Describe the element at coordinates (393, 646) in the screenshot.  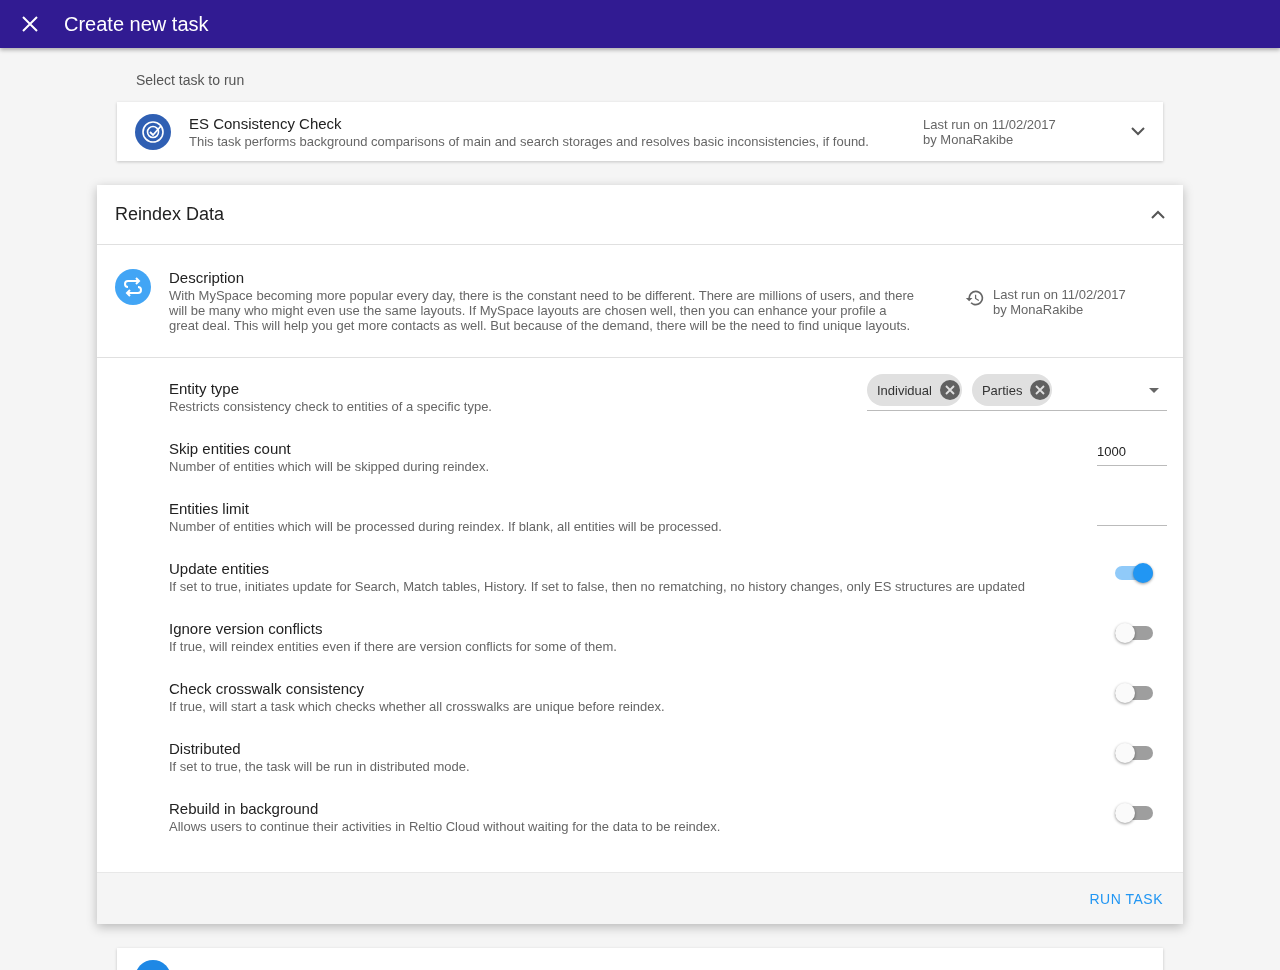
I see `setting-hint: If true, will reindex entities even if there are version conflicts for some of them.` at that location.